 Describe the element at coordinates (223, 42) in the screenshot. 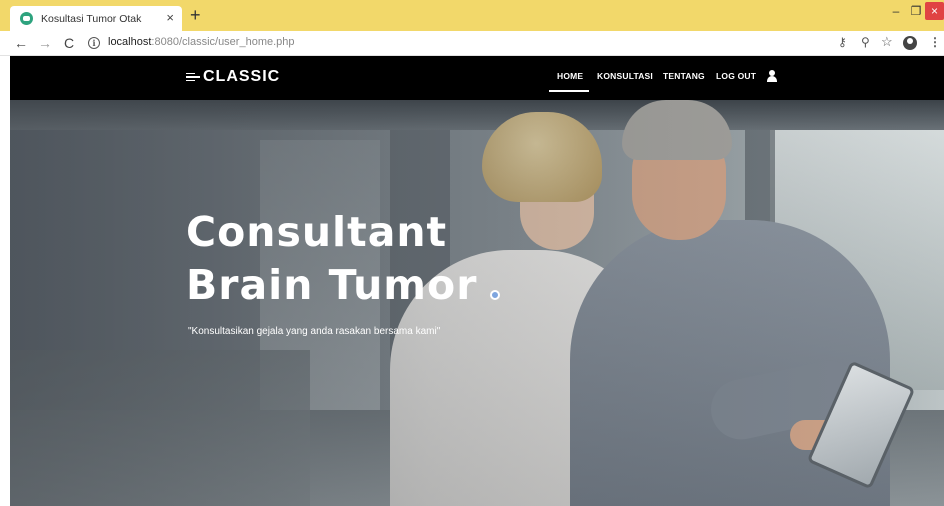

I see `url-path: :8080/classic/user_home.php` at that location.